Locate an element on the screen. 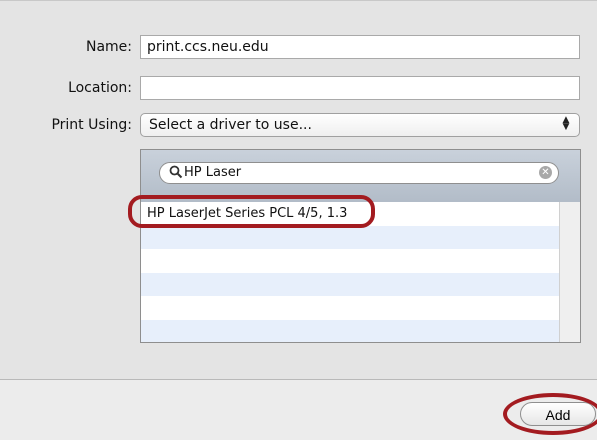 The width and height of the screenshot is (597, 440). search-query: HP Laser is located at coordinates (213, 172).